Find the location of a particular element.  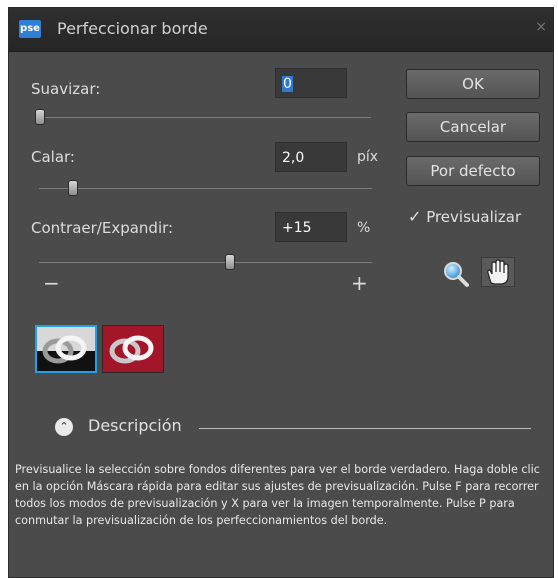

check-icon: ✓ is located at coordinates (415, 216).